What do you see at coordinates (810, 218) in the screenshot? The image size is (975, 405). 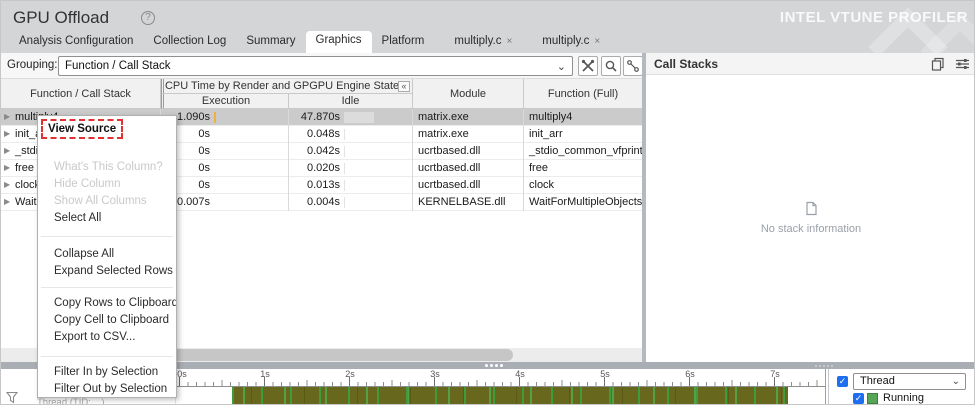 I see `call-stacks-empty-state: No stack information` at bounding box center [810, 218].